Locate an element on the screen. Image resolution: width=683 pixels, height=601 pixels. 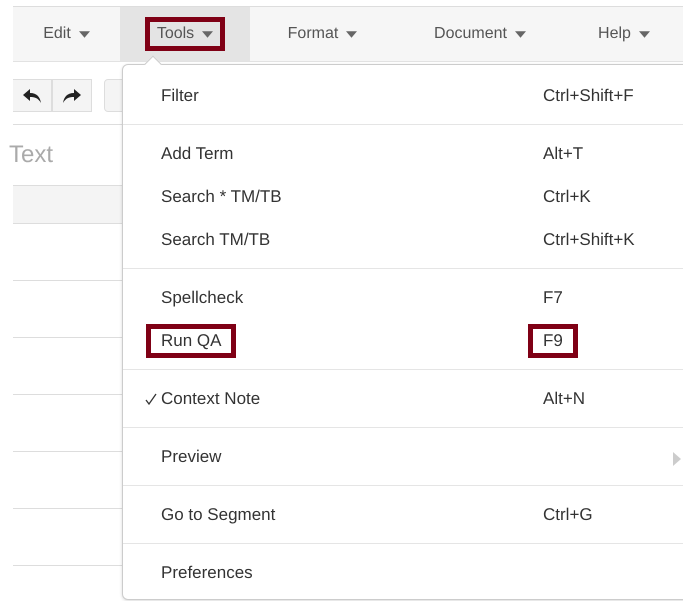
checkmark-icon is located at coordinates (151, 398).